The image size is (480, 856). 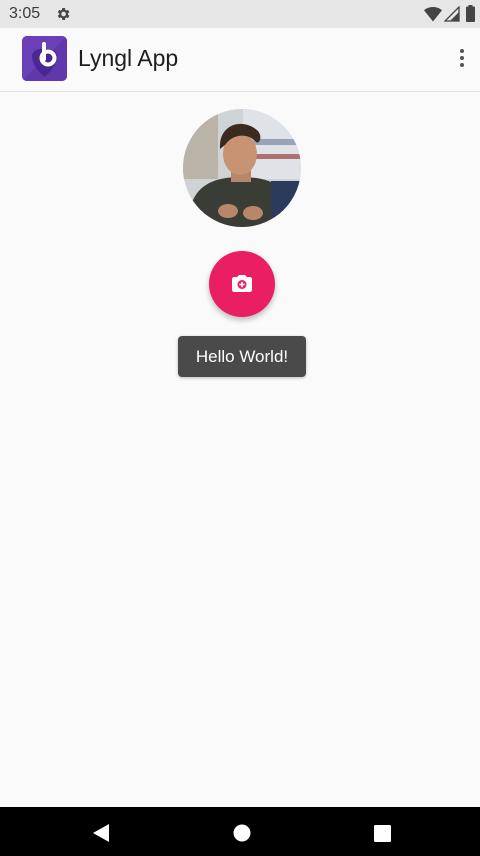 I want to click on signal-icon, so click(x=452, y=14).